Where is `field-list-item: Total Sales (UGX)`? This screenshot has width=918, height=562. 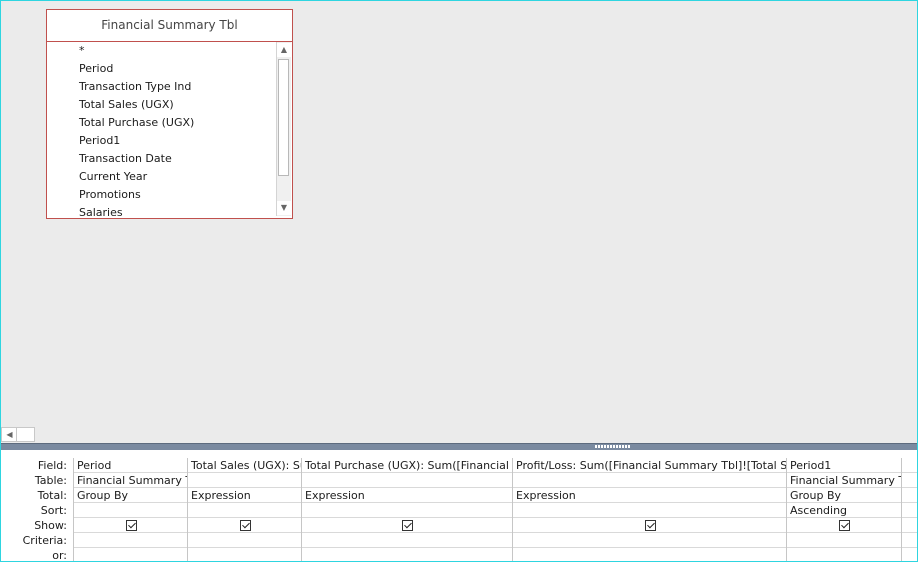 field-list-item: Total Sales (UGX) is located at coordinates (162, 105).